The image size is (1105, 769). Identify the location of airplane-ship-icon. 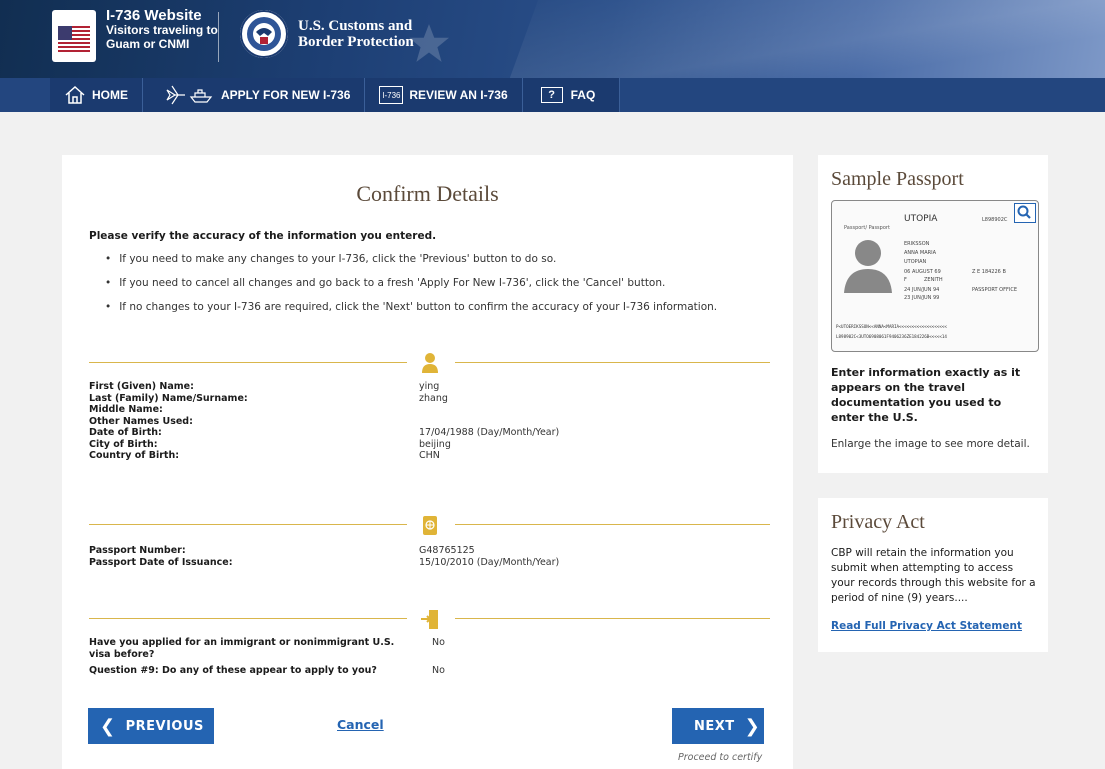
(189, 95).